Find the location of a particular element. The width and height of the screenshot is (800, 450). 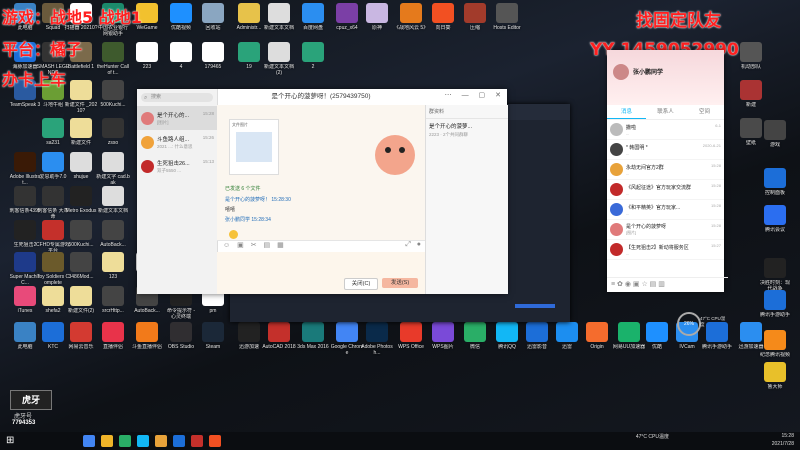

qq-message-item: 永劫无间官方2群... 15:28 is located at coordinates (665, 170).